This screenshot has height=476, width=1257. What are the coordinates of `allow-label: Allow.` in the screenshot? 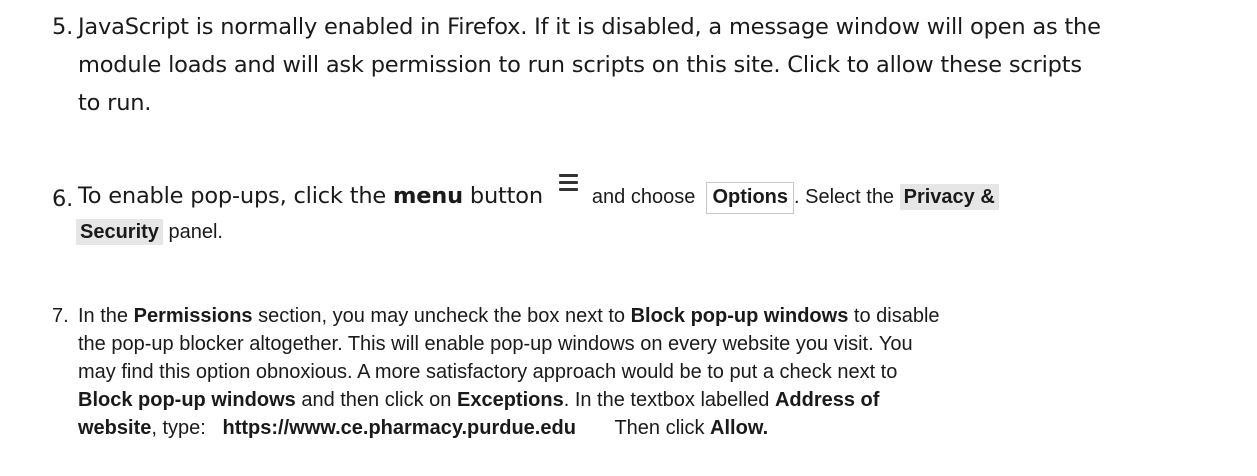 It's located at (739, 428).